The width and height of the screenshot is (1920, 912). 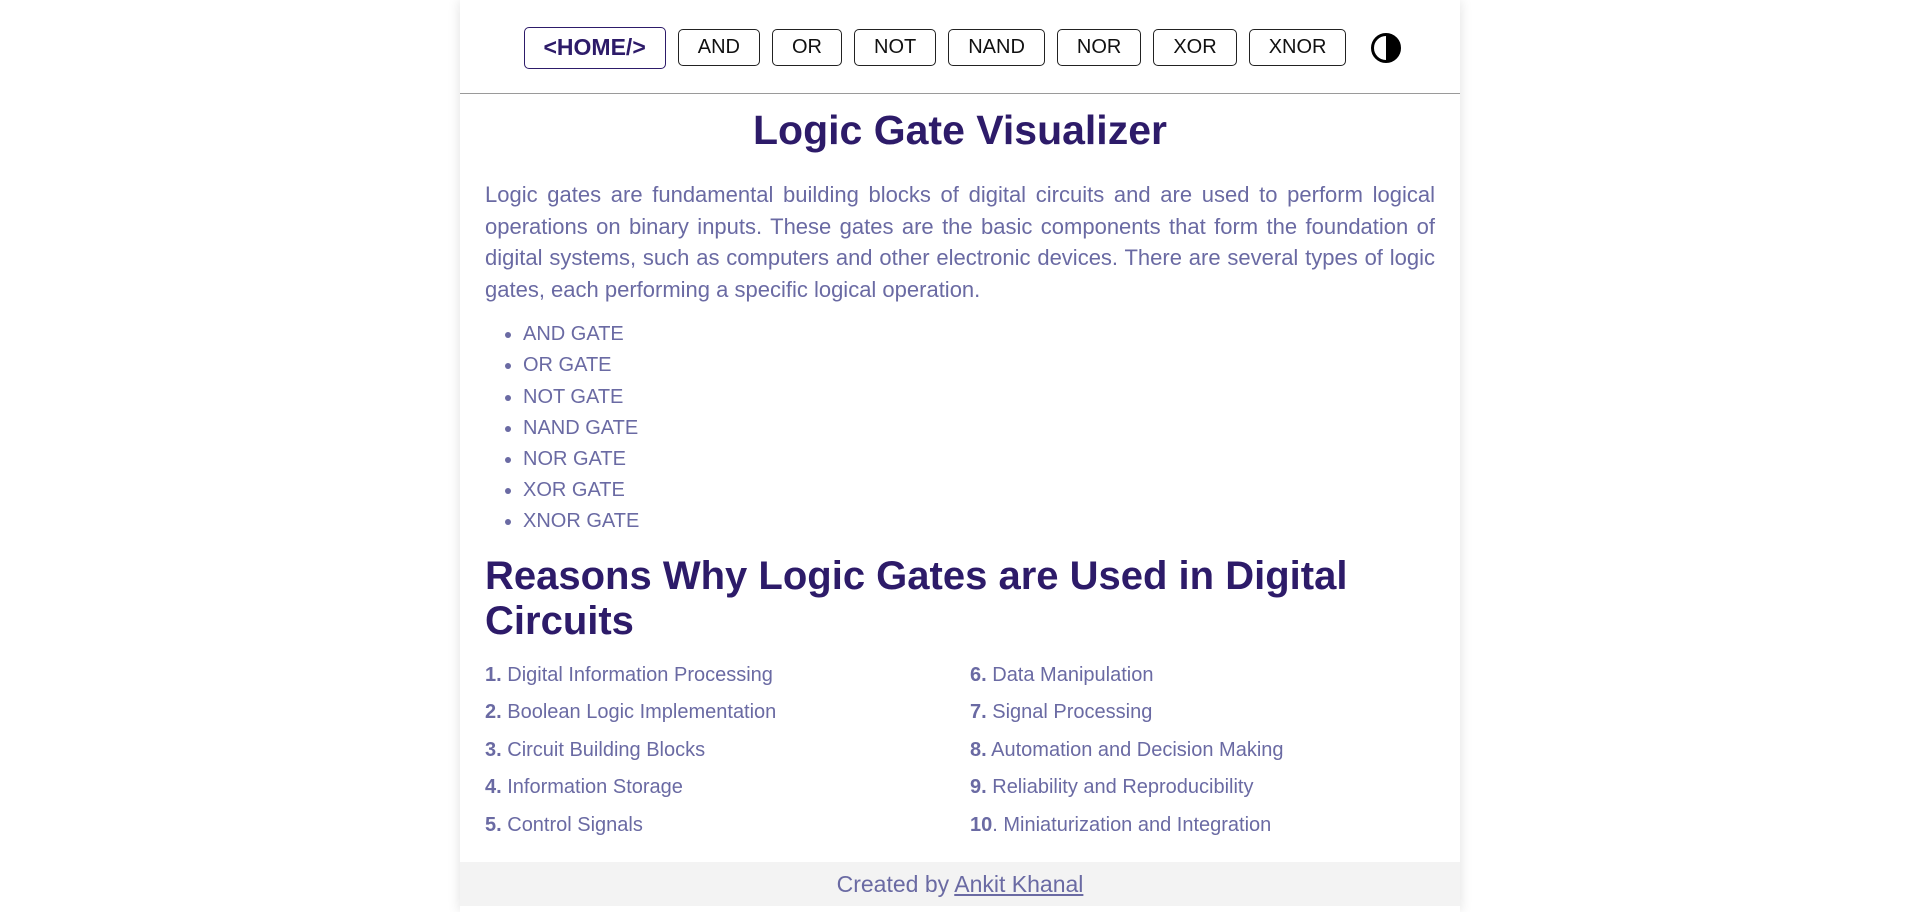 I want to click on home-button: <HOME/>, so click(x=594, y=47).